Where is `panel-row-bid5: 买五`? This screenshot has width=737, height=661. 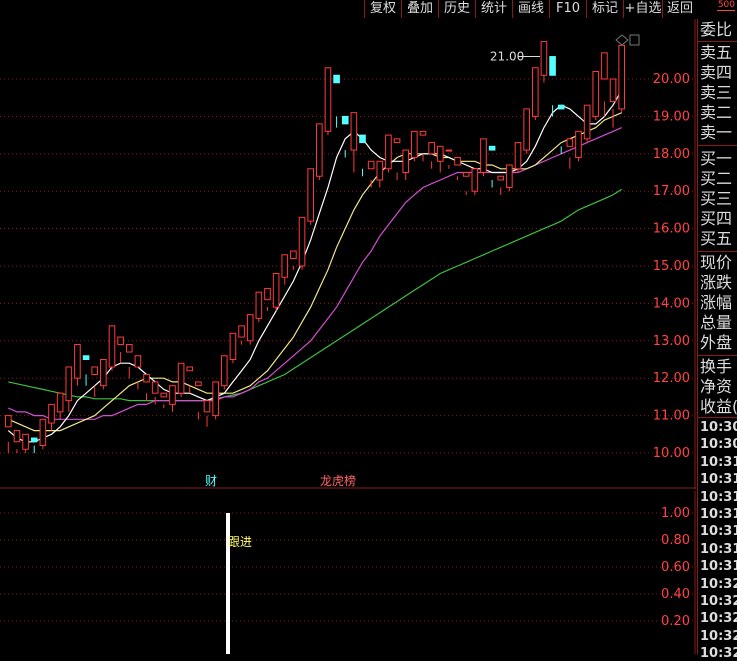 panel-row-bid5: 买五 is located at coordinates (716, 238).